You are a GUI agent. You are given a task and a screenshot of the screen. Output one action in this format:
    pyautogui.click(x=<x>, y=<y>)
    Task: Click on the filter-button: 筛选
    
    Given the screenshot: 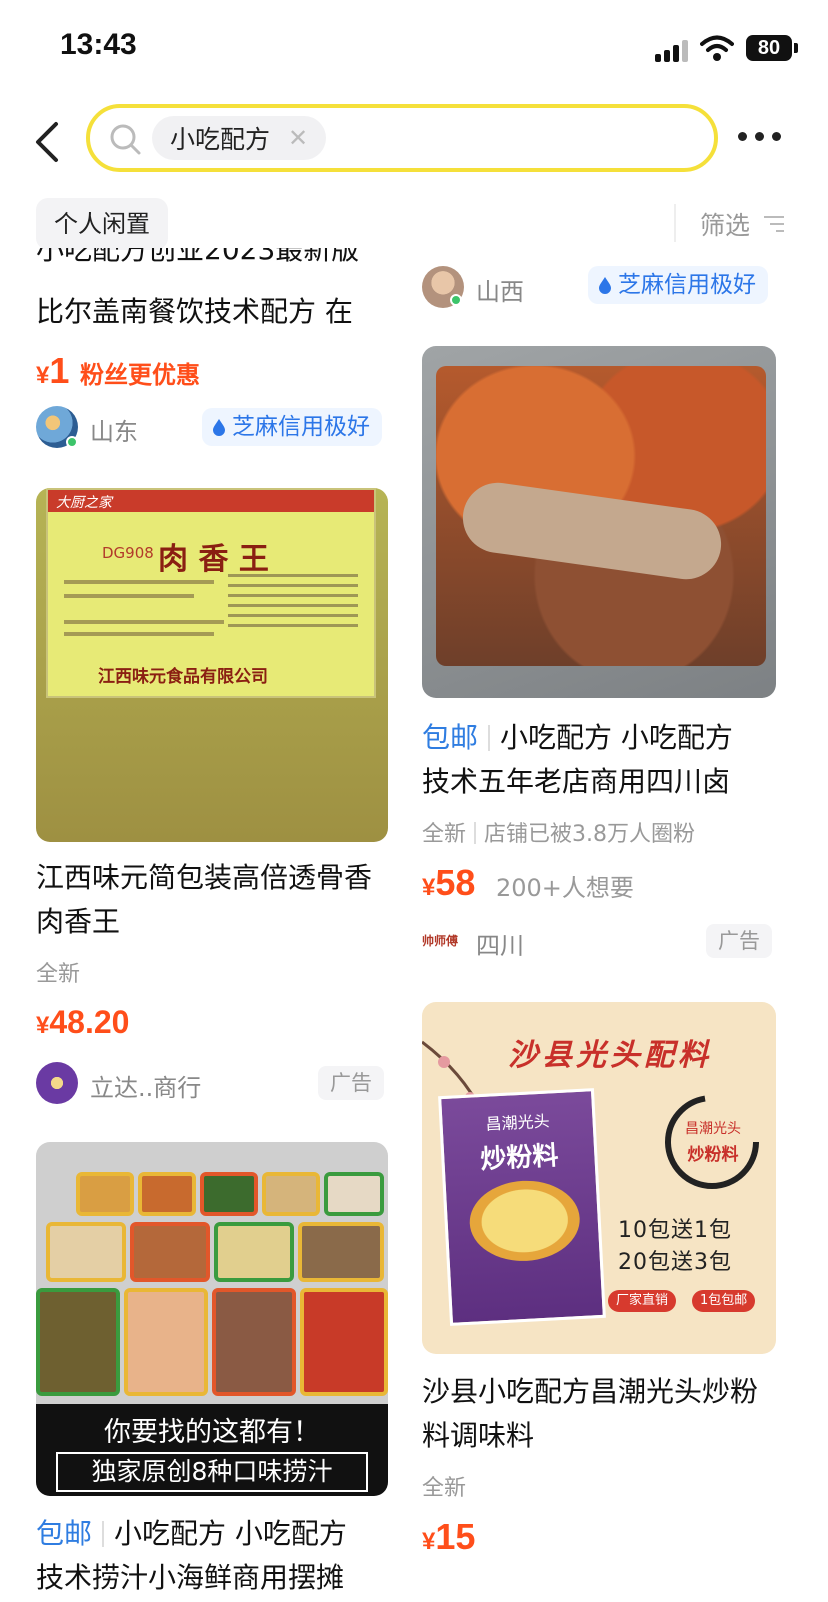 What is the action you would take?
    pyautogui.click(x=725, y=224)
    